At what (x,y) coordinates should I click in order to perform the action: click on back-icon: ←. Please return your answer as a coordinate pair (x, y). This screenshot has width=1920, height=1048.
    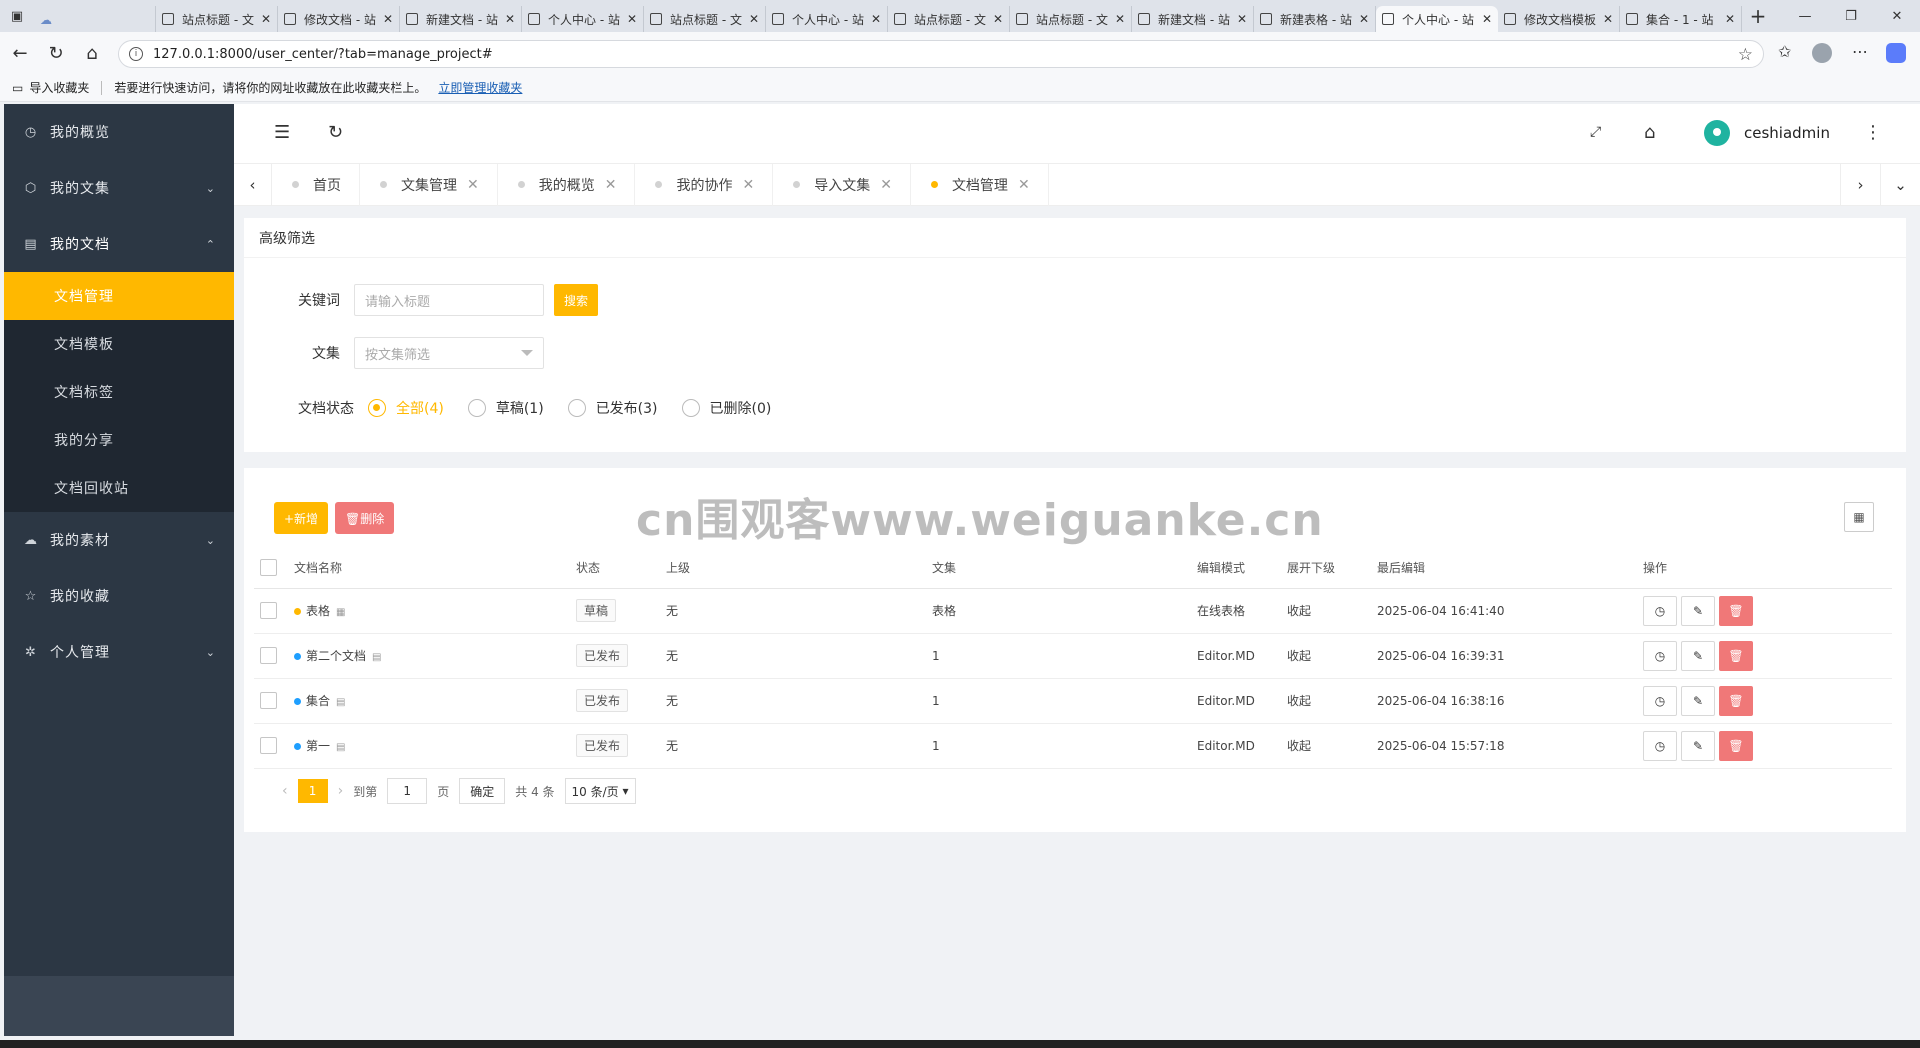
    Looking at the image, I should click on (20, 53).